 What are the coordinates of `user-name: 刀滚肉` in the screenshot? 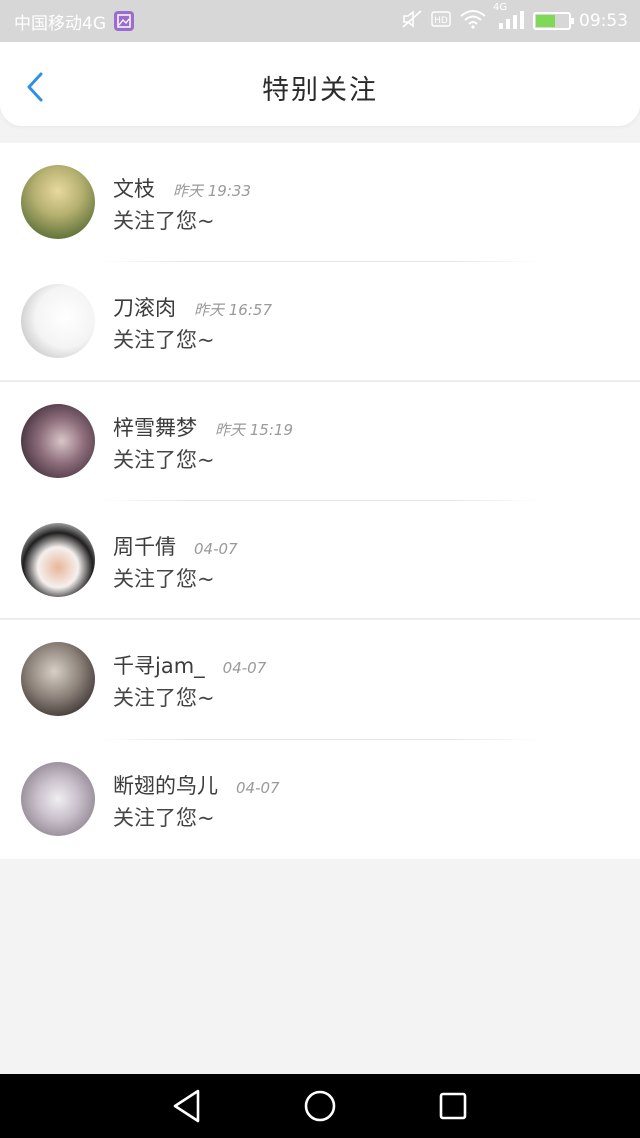 It's located at (144, 307).